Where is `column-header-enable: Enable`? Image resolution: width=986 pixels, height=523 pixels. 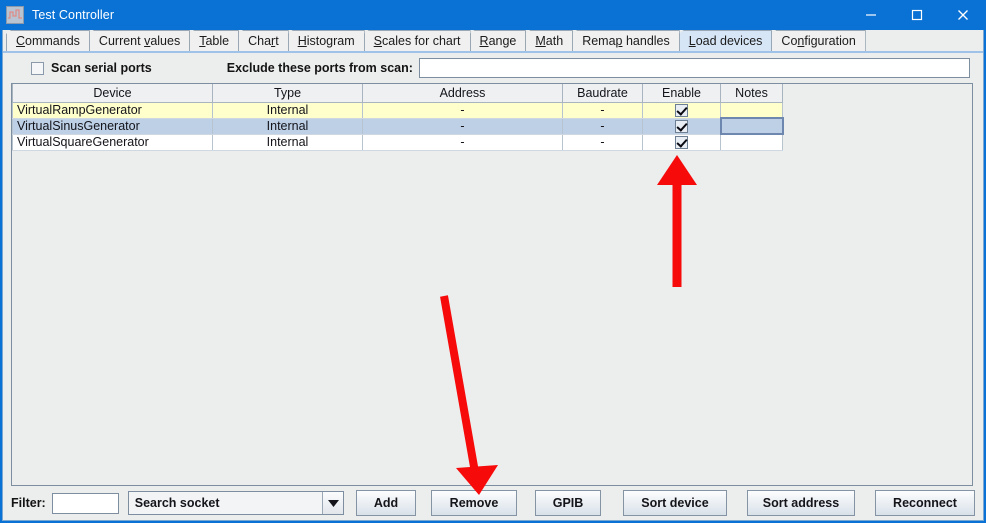
column-header-enable: Enable is located at coordinates (681, 93).